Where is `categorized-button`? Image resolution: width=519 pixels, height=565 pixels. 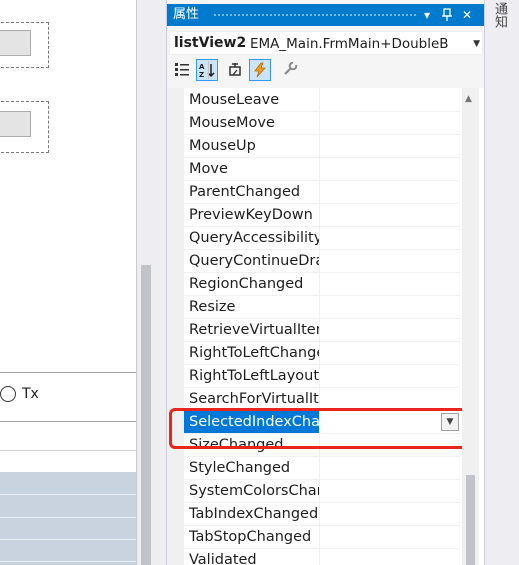
categorized-button is located at coordinates (183, 70).